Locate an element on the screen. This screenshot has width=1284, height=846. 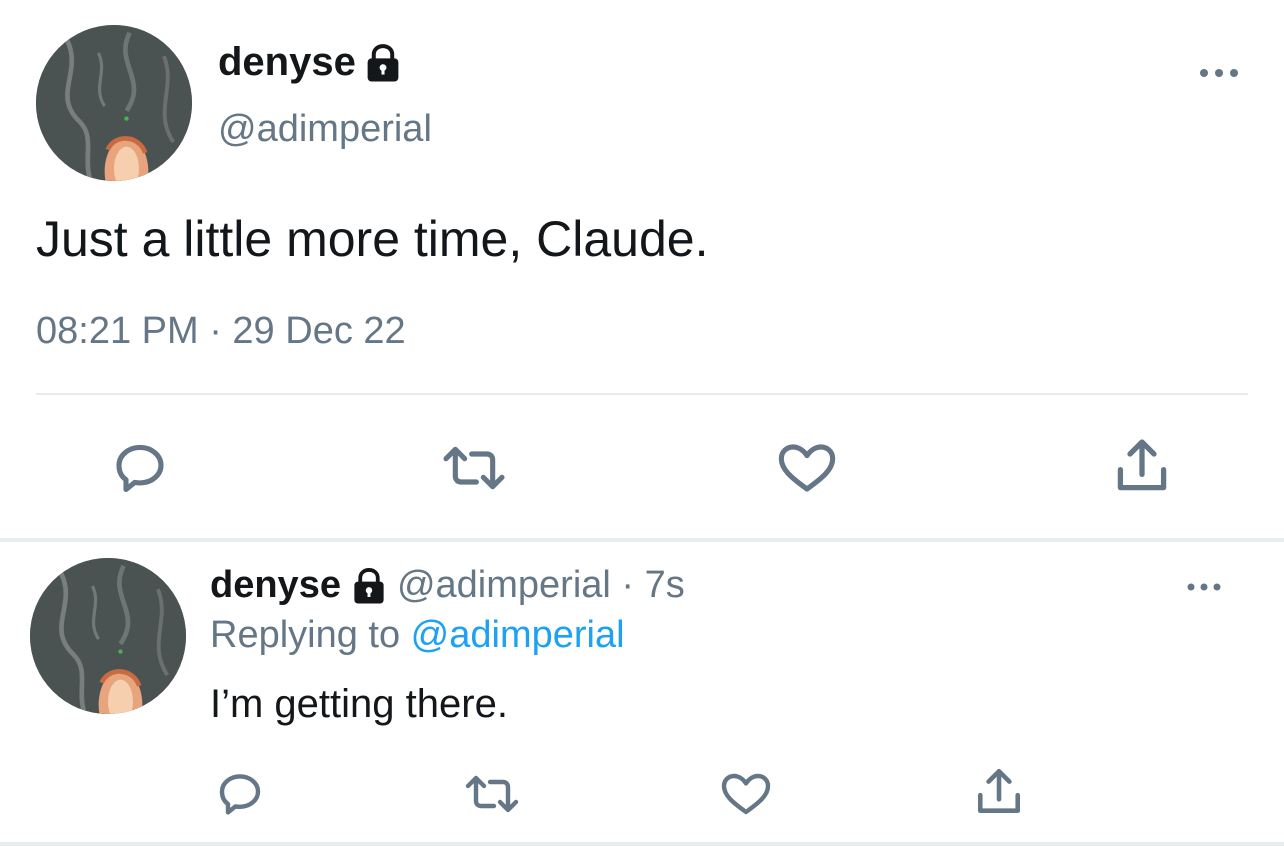
reply-header: denyse @adimperial · 7s is located at coordinates (447, 585).